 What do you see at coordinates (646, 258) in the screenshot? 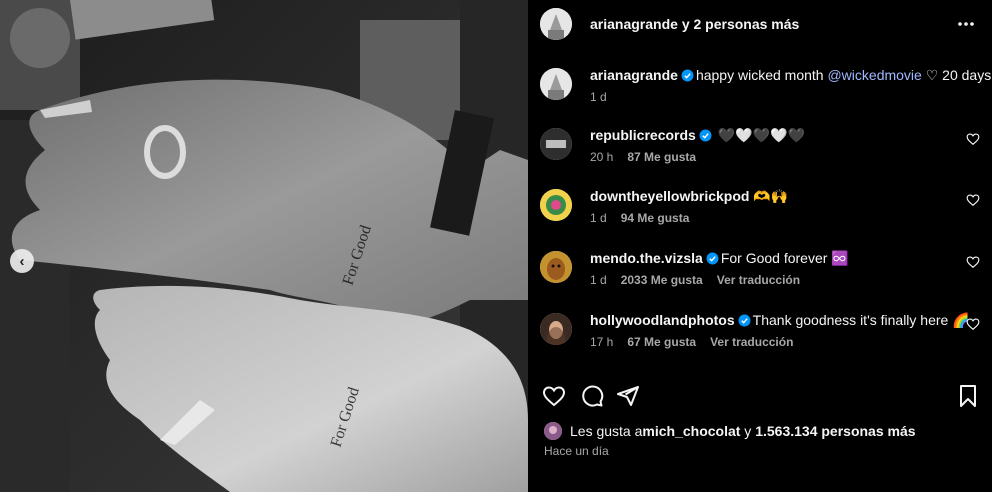
I see `comment-username: mendo.the.vizsla` at bounding box center [646, 258].